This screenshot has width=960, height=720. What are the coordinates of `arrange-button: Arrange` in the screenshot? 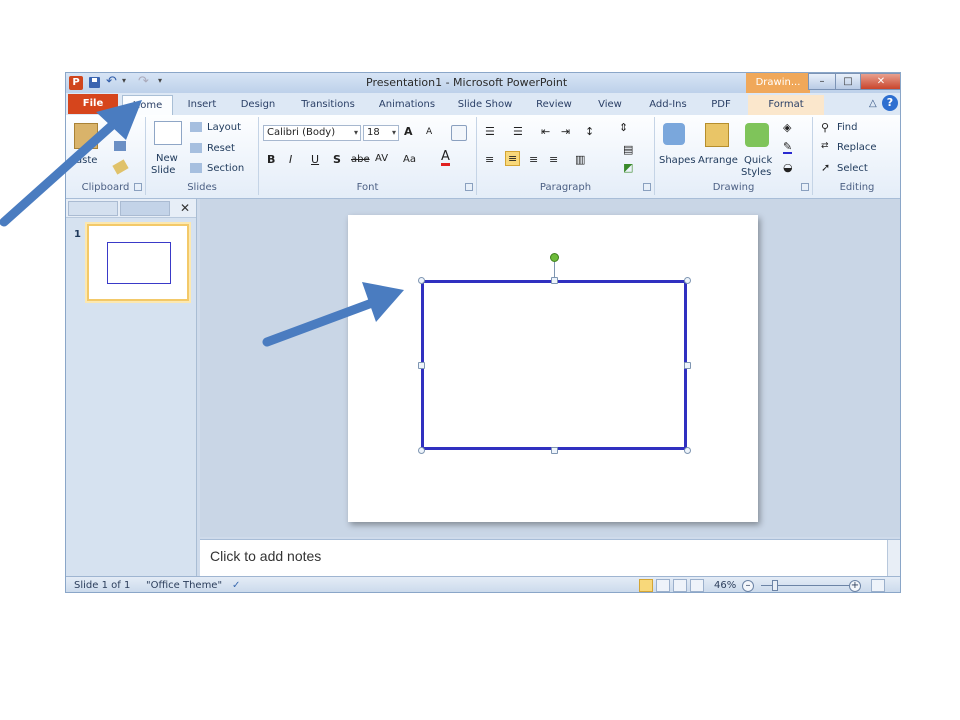 It's located at (718, 160).